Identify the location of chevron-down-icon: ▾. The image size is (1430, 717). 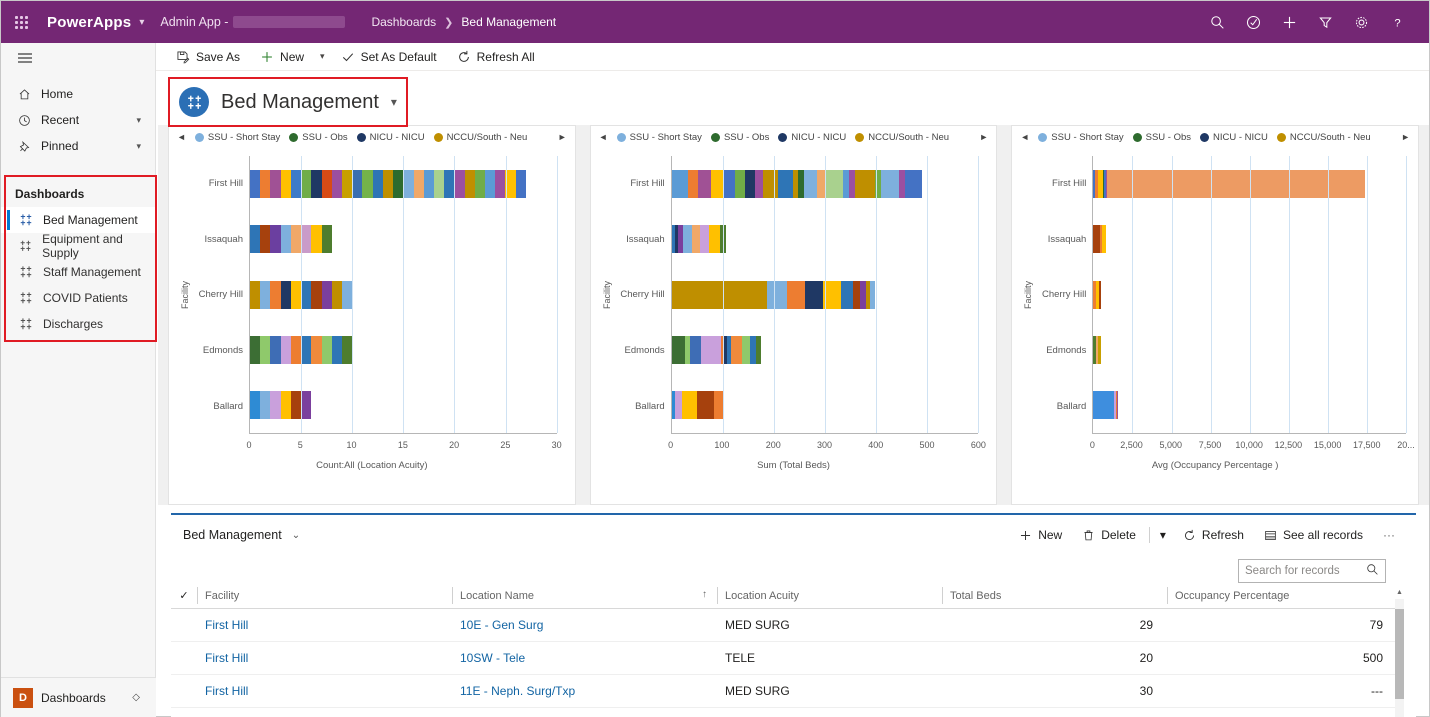
(138, 146).